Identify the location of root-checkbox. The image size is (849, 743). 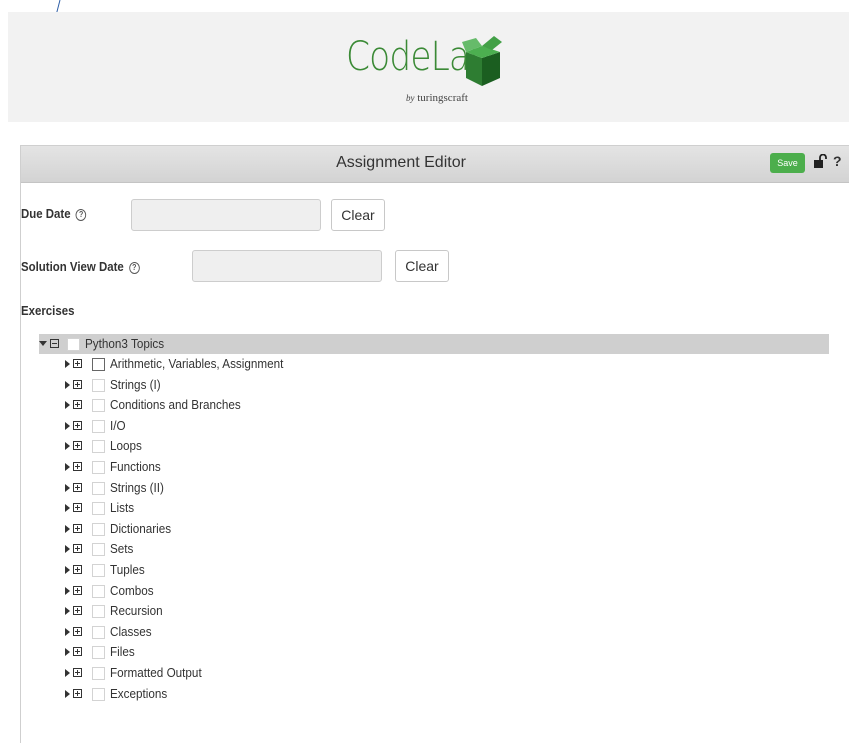
(73, 344).